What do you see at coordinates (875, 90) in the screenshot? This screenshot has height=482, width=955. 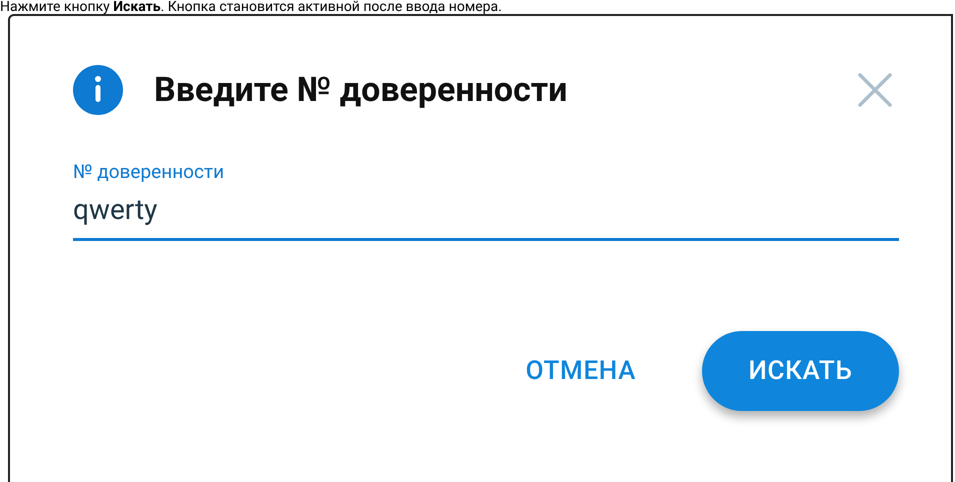 I see `close-icon` at bounding box center [875, 90].